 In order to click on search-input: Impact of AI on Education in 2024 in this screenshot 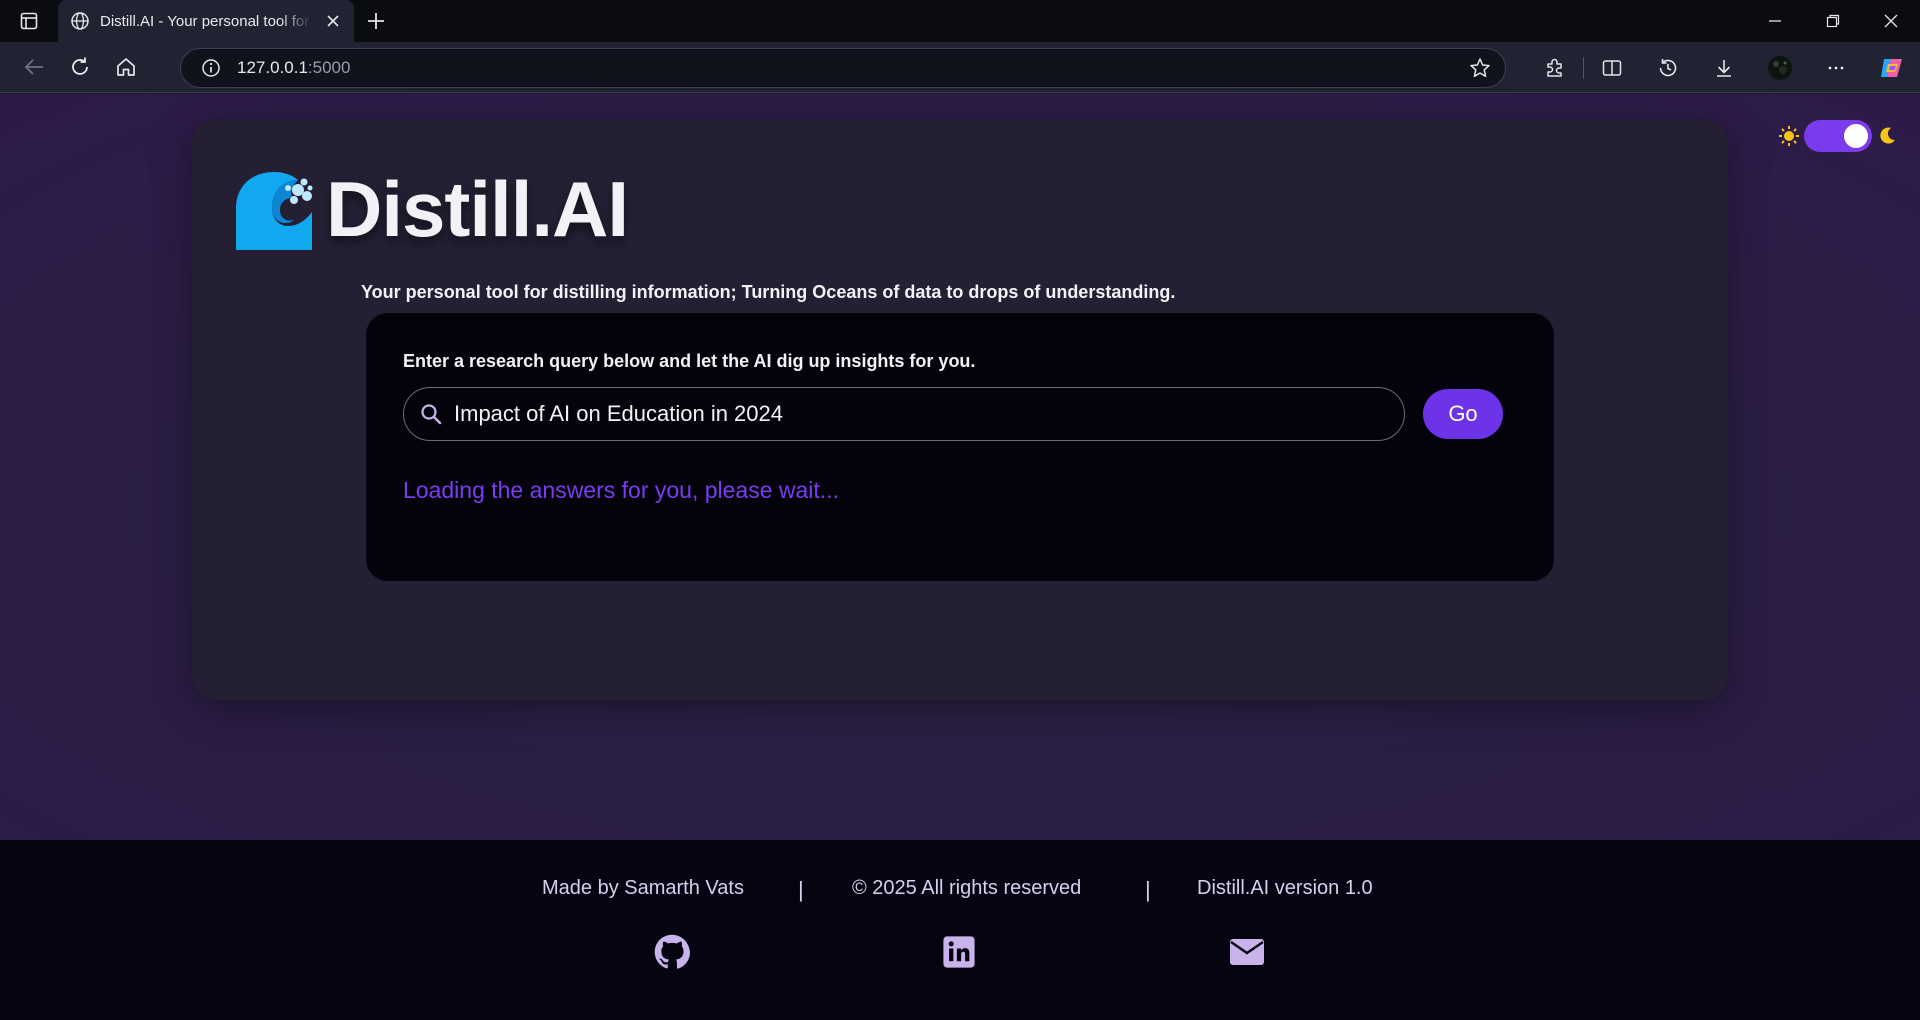, I will do `click(904, 414)`.